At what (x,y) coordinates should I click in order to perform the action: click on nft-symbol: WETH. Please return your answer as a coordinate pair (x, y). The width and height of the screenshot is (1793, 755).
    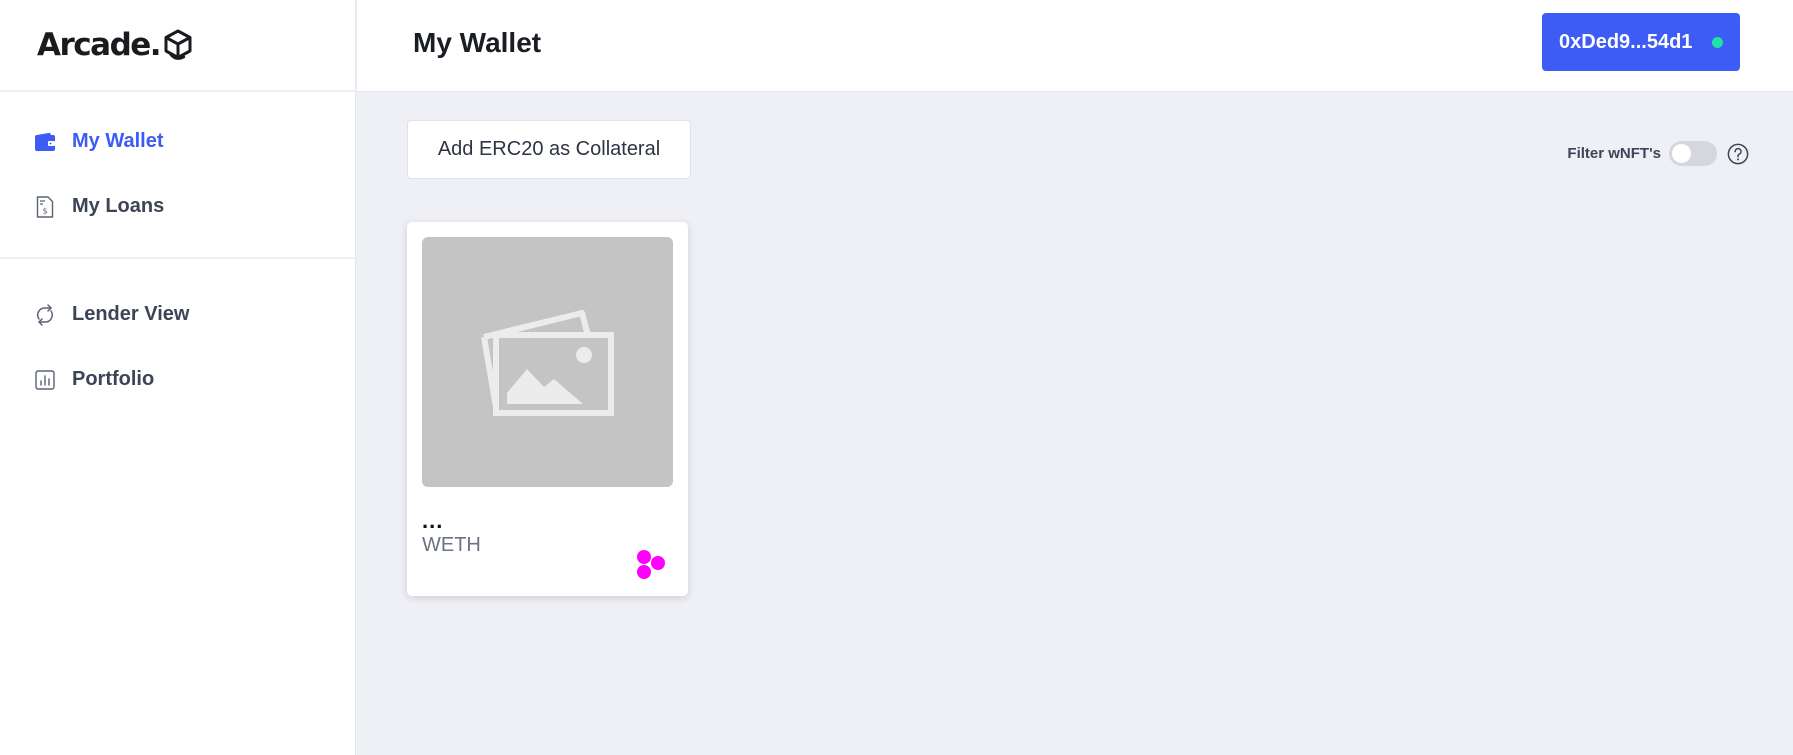
    Looking at the image, I should click on (451, 545).